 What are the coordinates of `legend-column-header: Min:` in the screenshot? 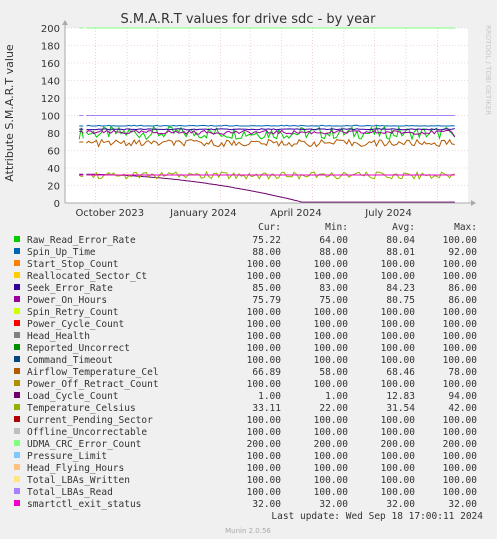 It's located at (336, 227).